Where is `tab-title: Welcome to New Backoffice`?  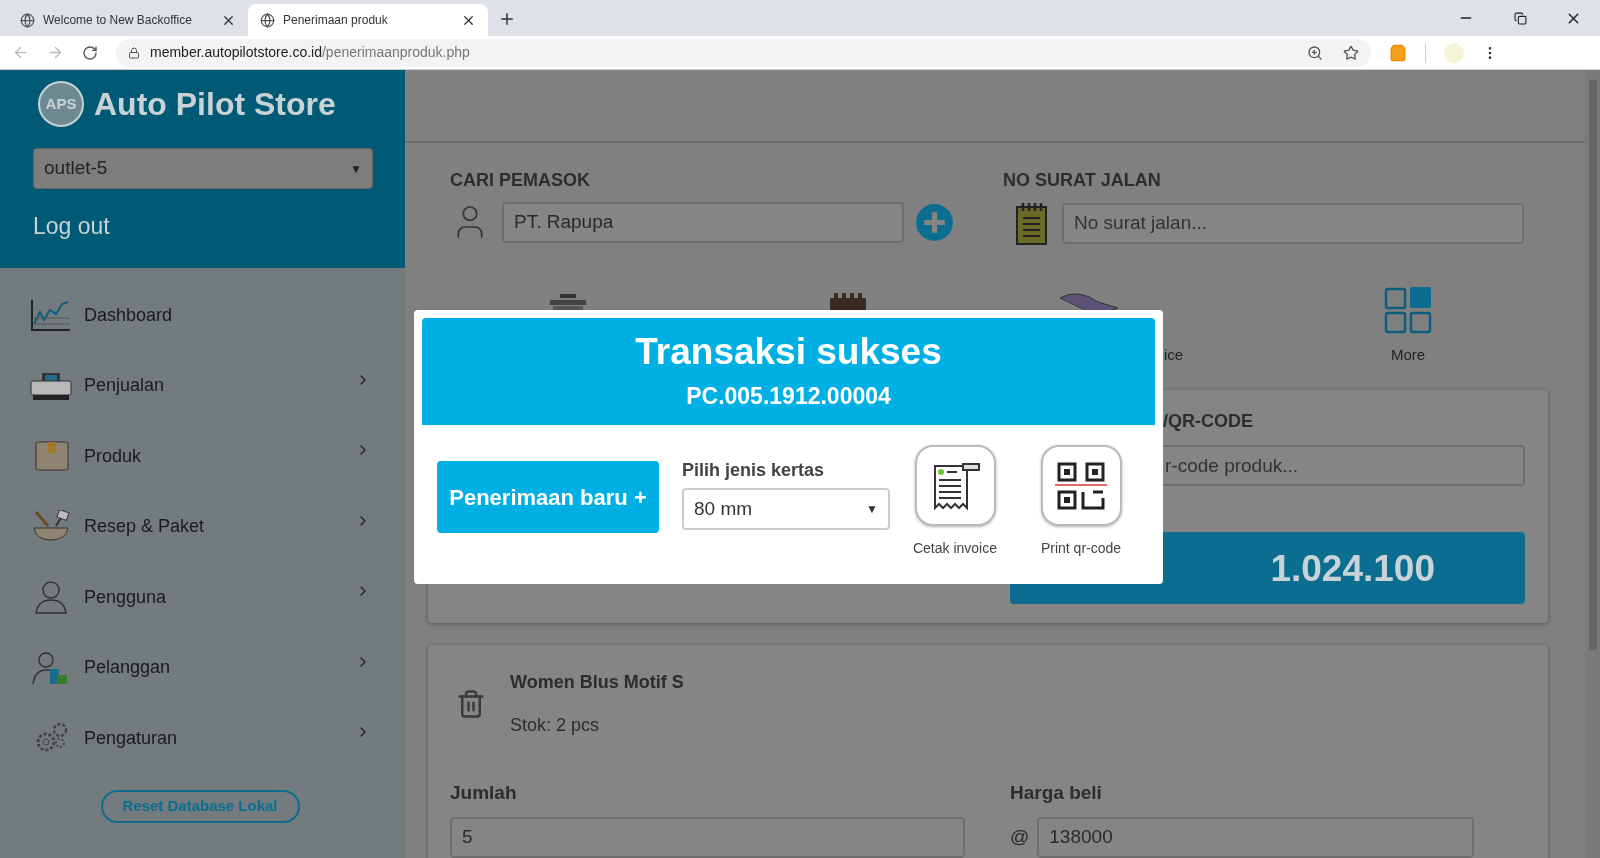 tab-title: Welcome to New Backoffice is located at coordinates (118, 20).